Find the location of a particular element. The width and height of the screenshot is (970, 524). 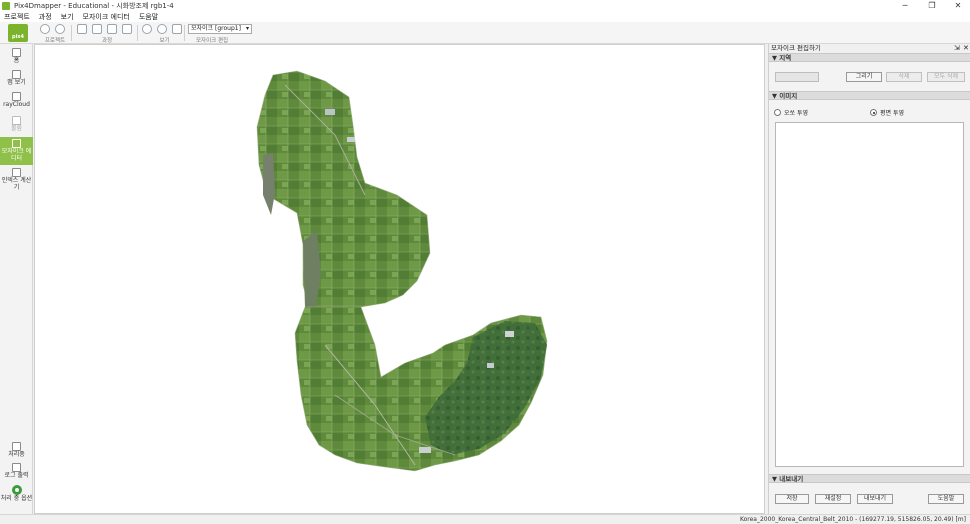

crosshair-icon is located at coordinates (60, 29).